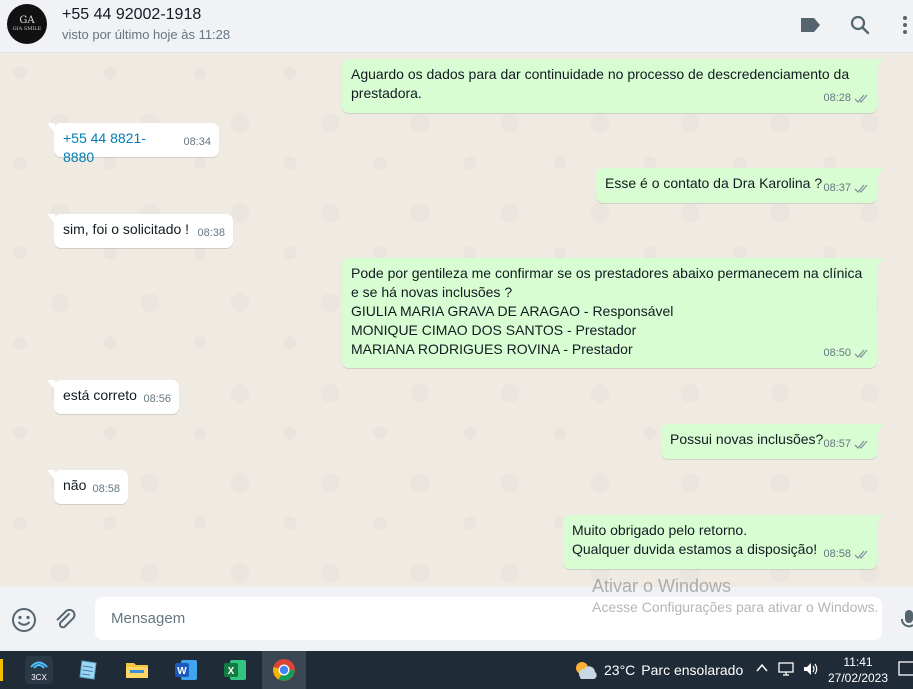 Image resolution: width=913 pixels, height=689 pixels. I want to click on taskbar-weather: 23°C Parc ensolarado, so click(657, 670).